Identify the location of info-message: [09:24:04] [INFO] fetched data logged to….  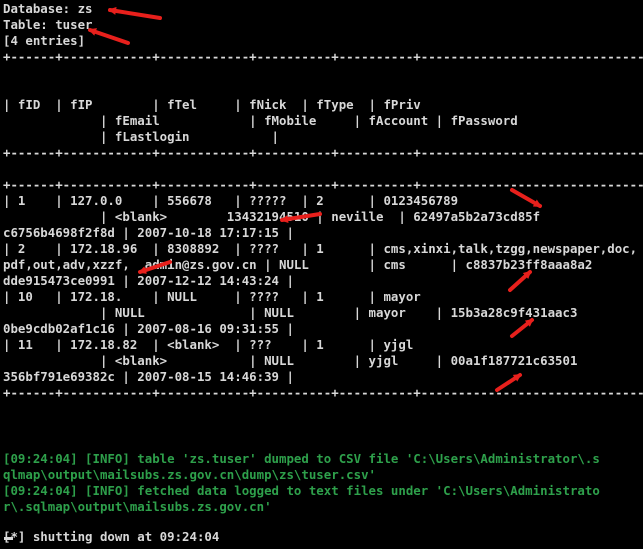
(301, 490).